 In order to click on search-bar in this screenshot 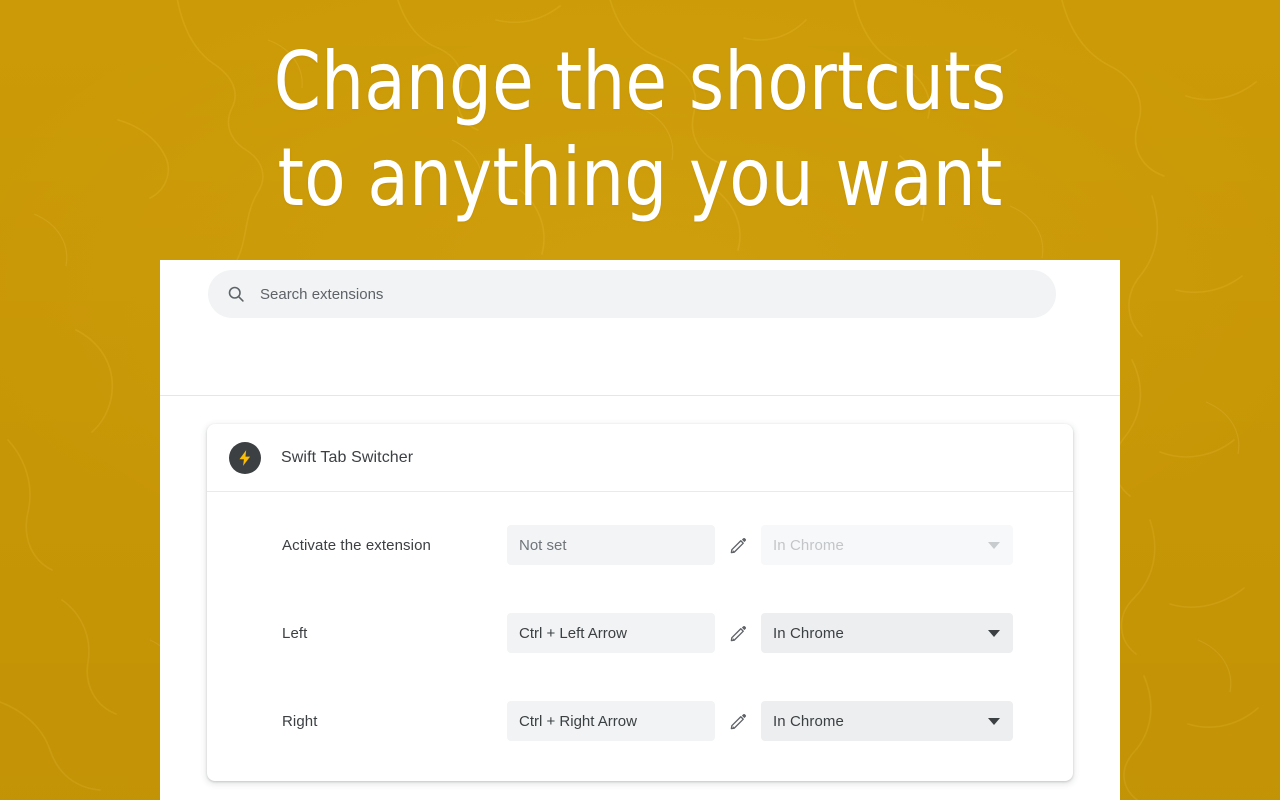, I will do `click(632, 294)`.